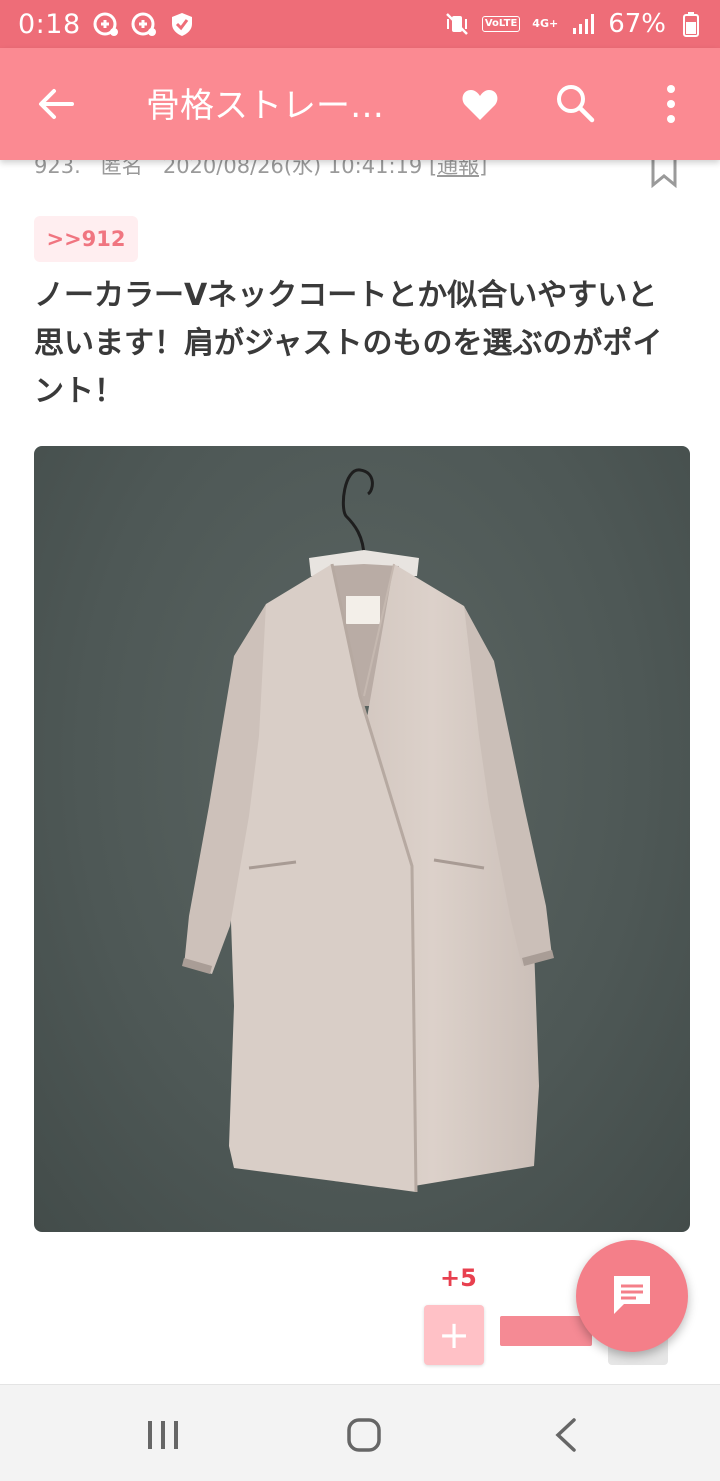 This screenshot has height=1481, width=720. I want to click on status-bar: 0:18 VoLTE 4G+ 67%, so click(360, 24).